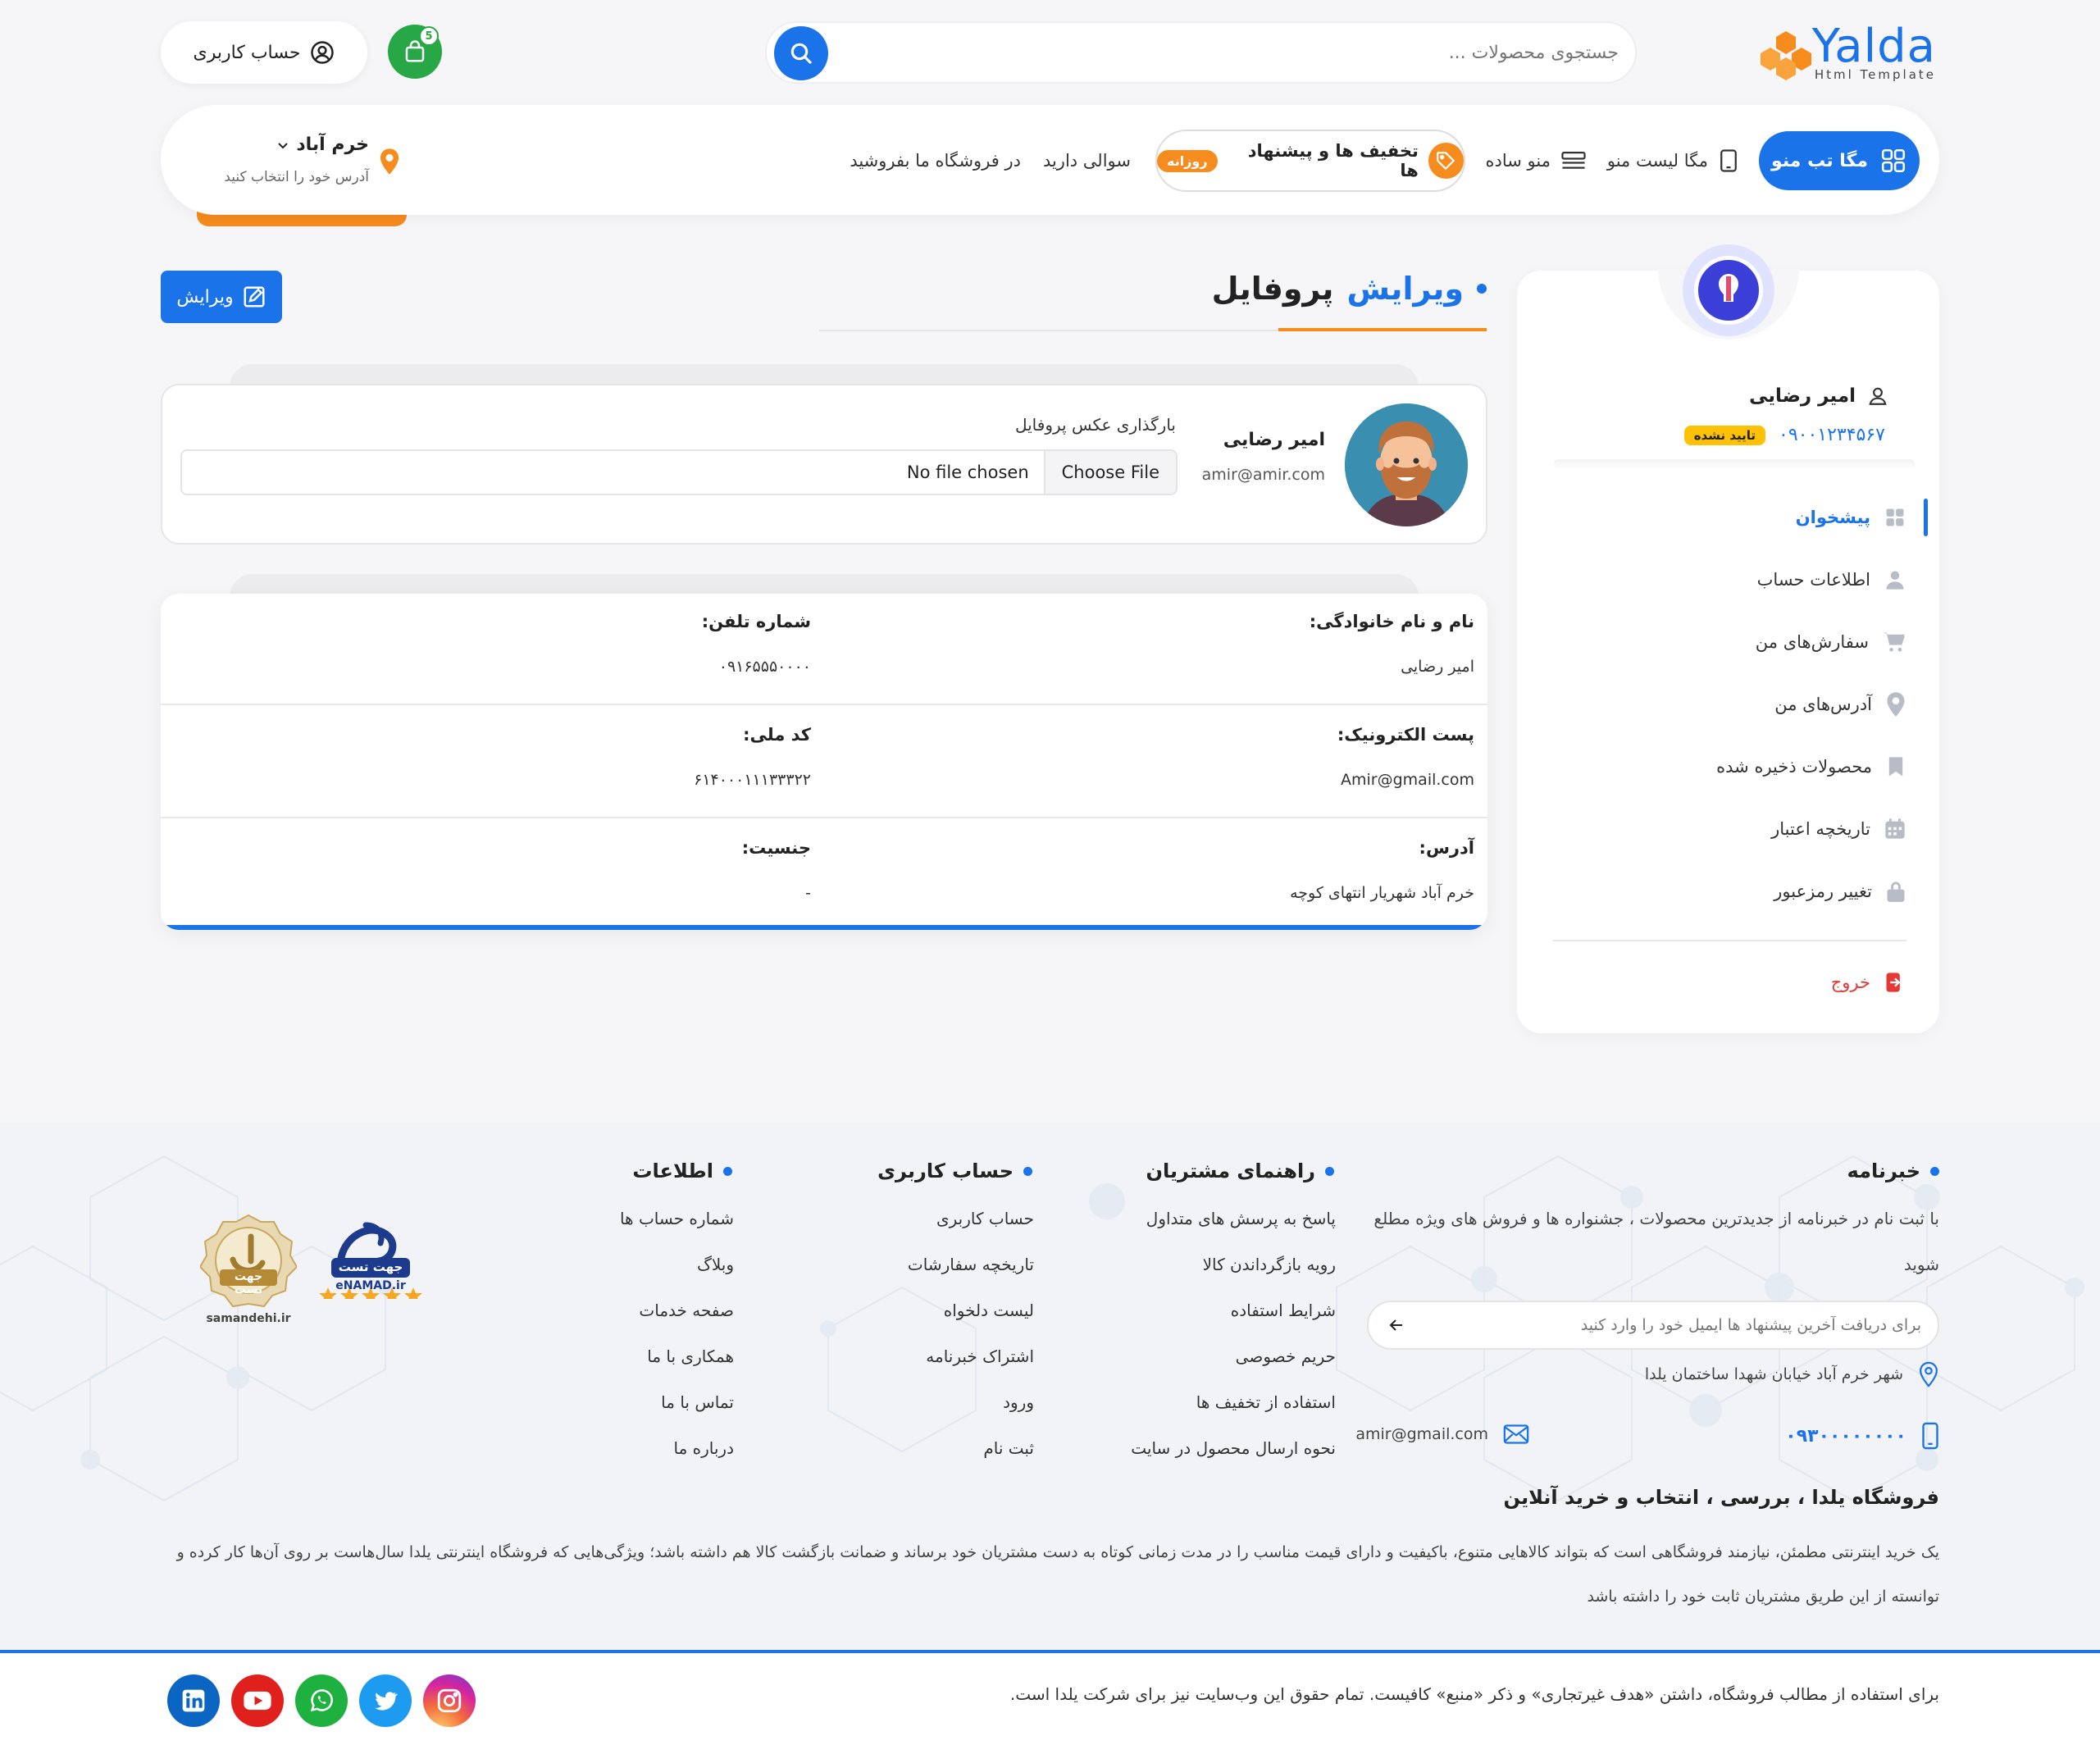 This screenshot has height=1745, width=2100. What do you see at coordinates (1895, 767) in the screenshot?
I see `bookmark-icon` at bounding box center [1895, 767].